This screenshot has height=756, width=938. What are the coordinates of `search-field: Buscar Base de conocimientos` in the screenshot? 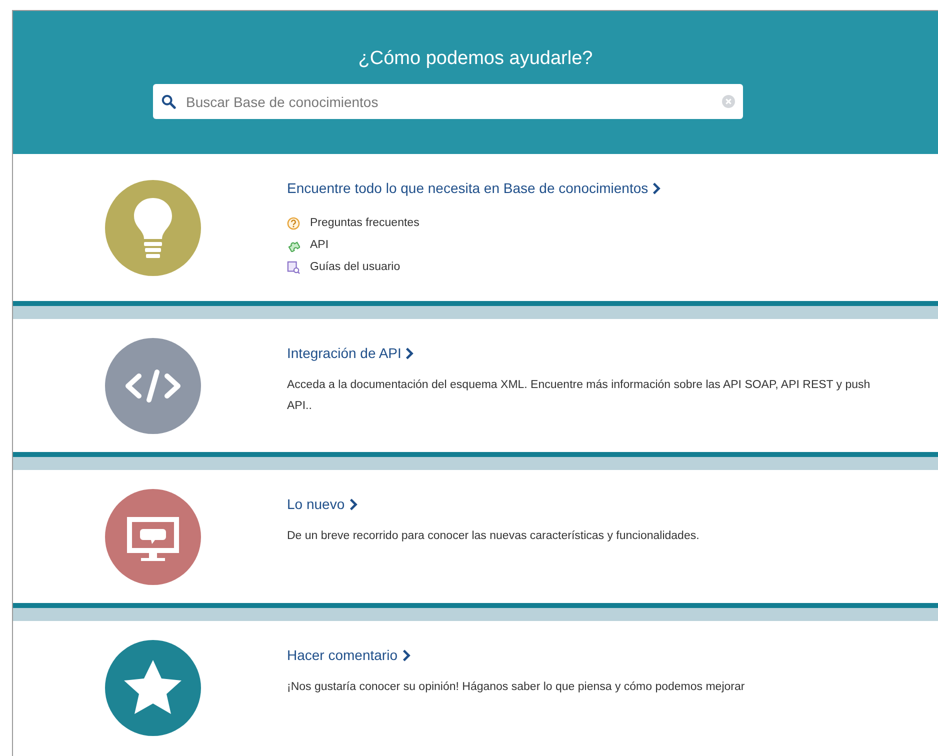 It's located at (448, 101).